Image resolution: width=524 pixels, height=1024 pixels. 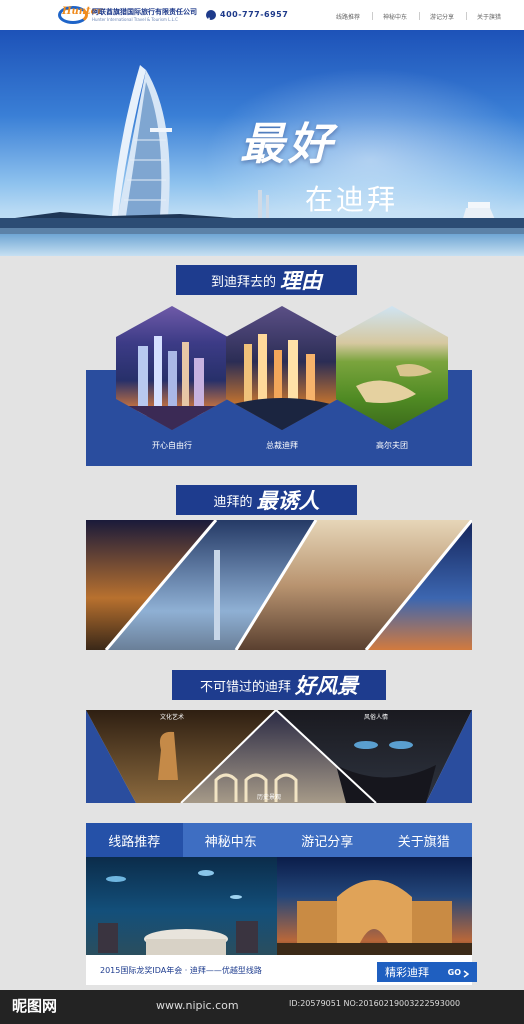 I want to click on news-headline: 2015国际龙奖IDA年会 · 迪拜——优越型线路, so click(x=181, y=970).